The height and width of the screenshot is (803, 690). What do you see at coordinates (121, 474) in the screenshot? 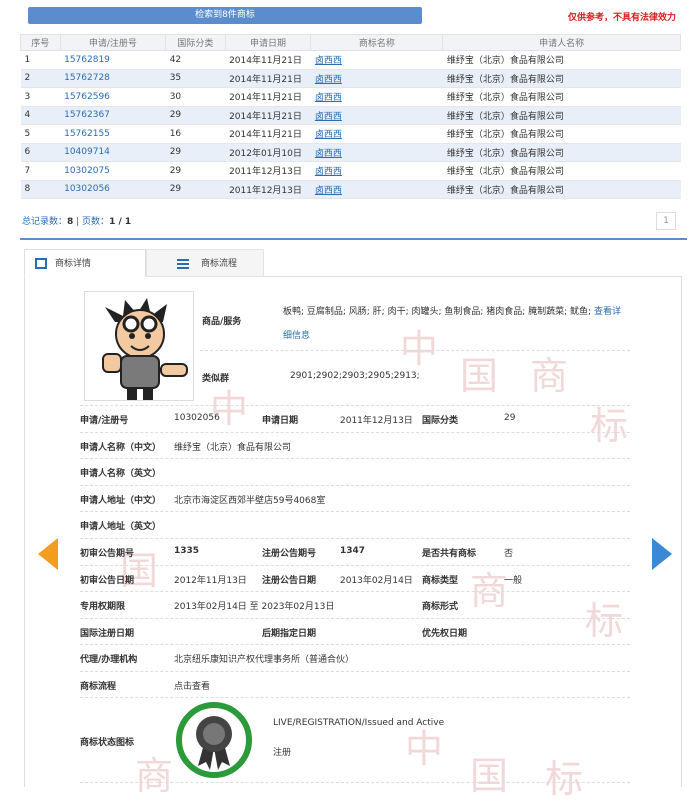
I see `applicant-en-label: 申请人名称（英文）` at bounding box center [121, 474].